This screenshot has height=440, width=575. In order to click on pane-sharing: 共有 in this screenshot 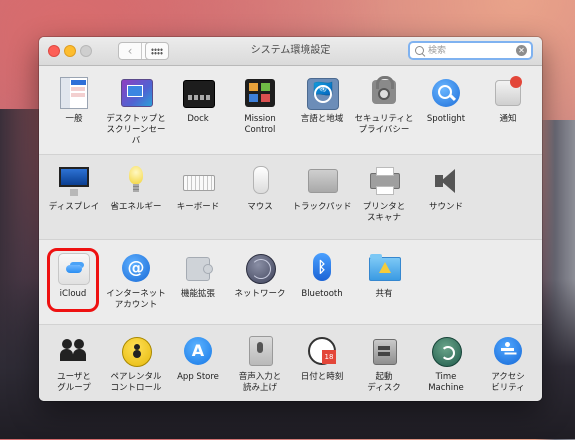, I will do `click(384, 276)`.